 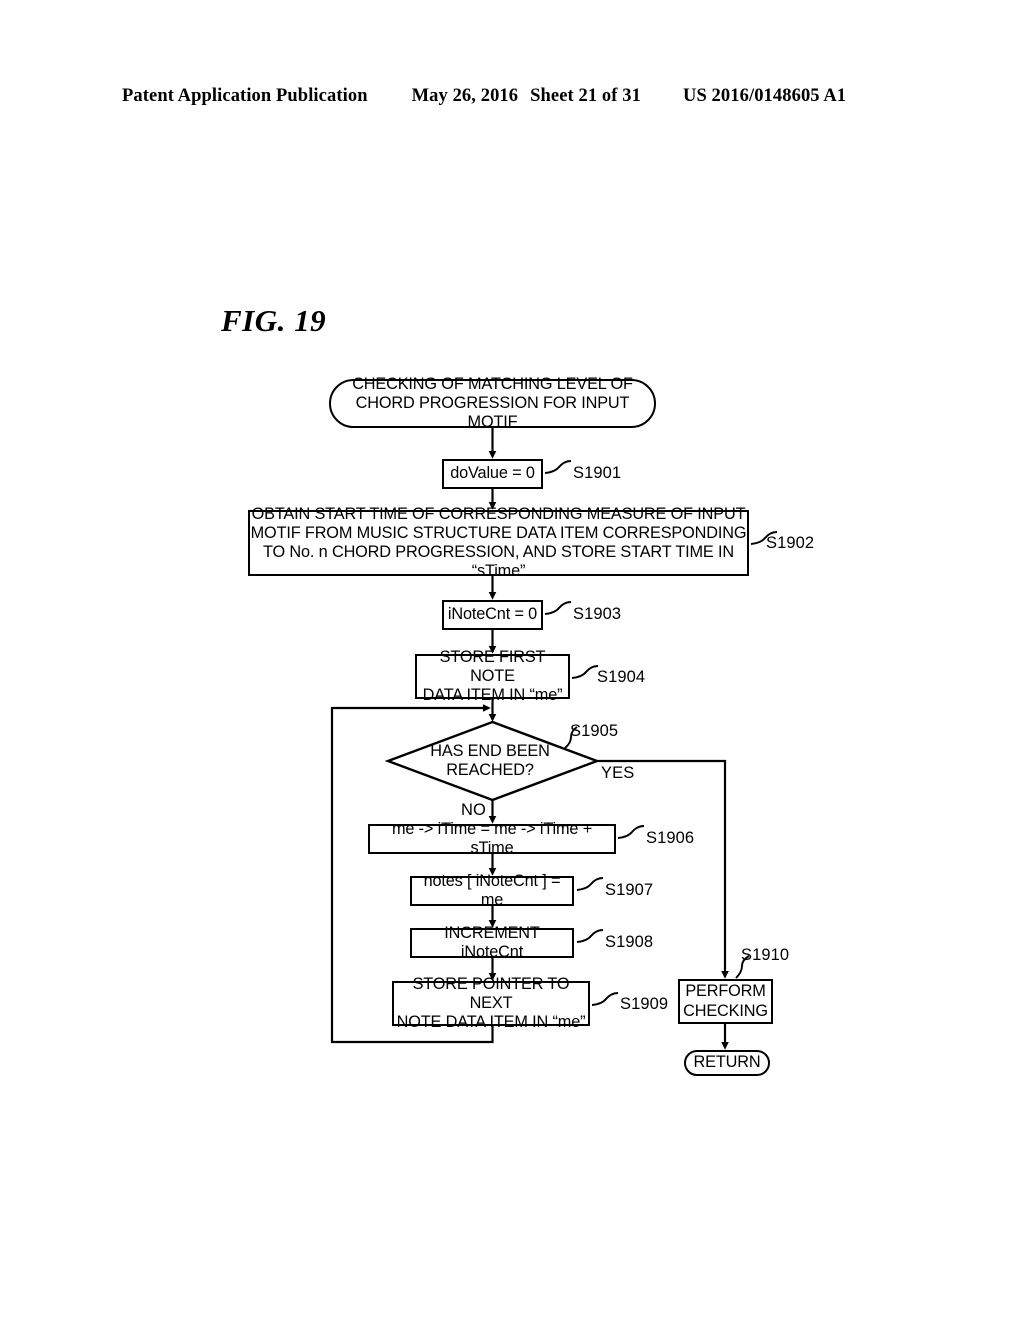 I want to click on flowchart-node-s1904: STORE FIRST NOTE DATA ITEM IN “me”, so click(x=492, y=676).